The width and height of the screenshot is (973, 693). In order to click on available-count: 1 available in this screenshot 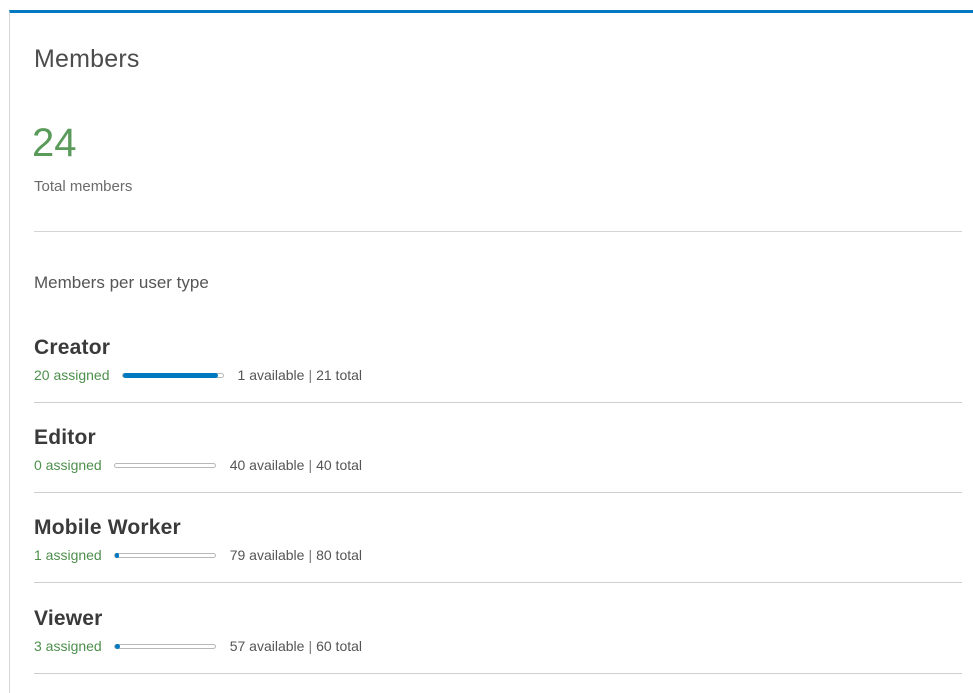, I will do `click(271, 375)`.